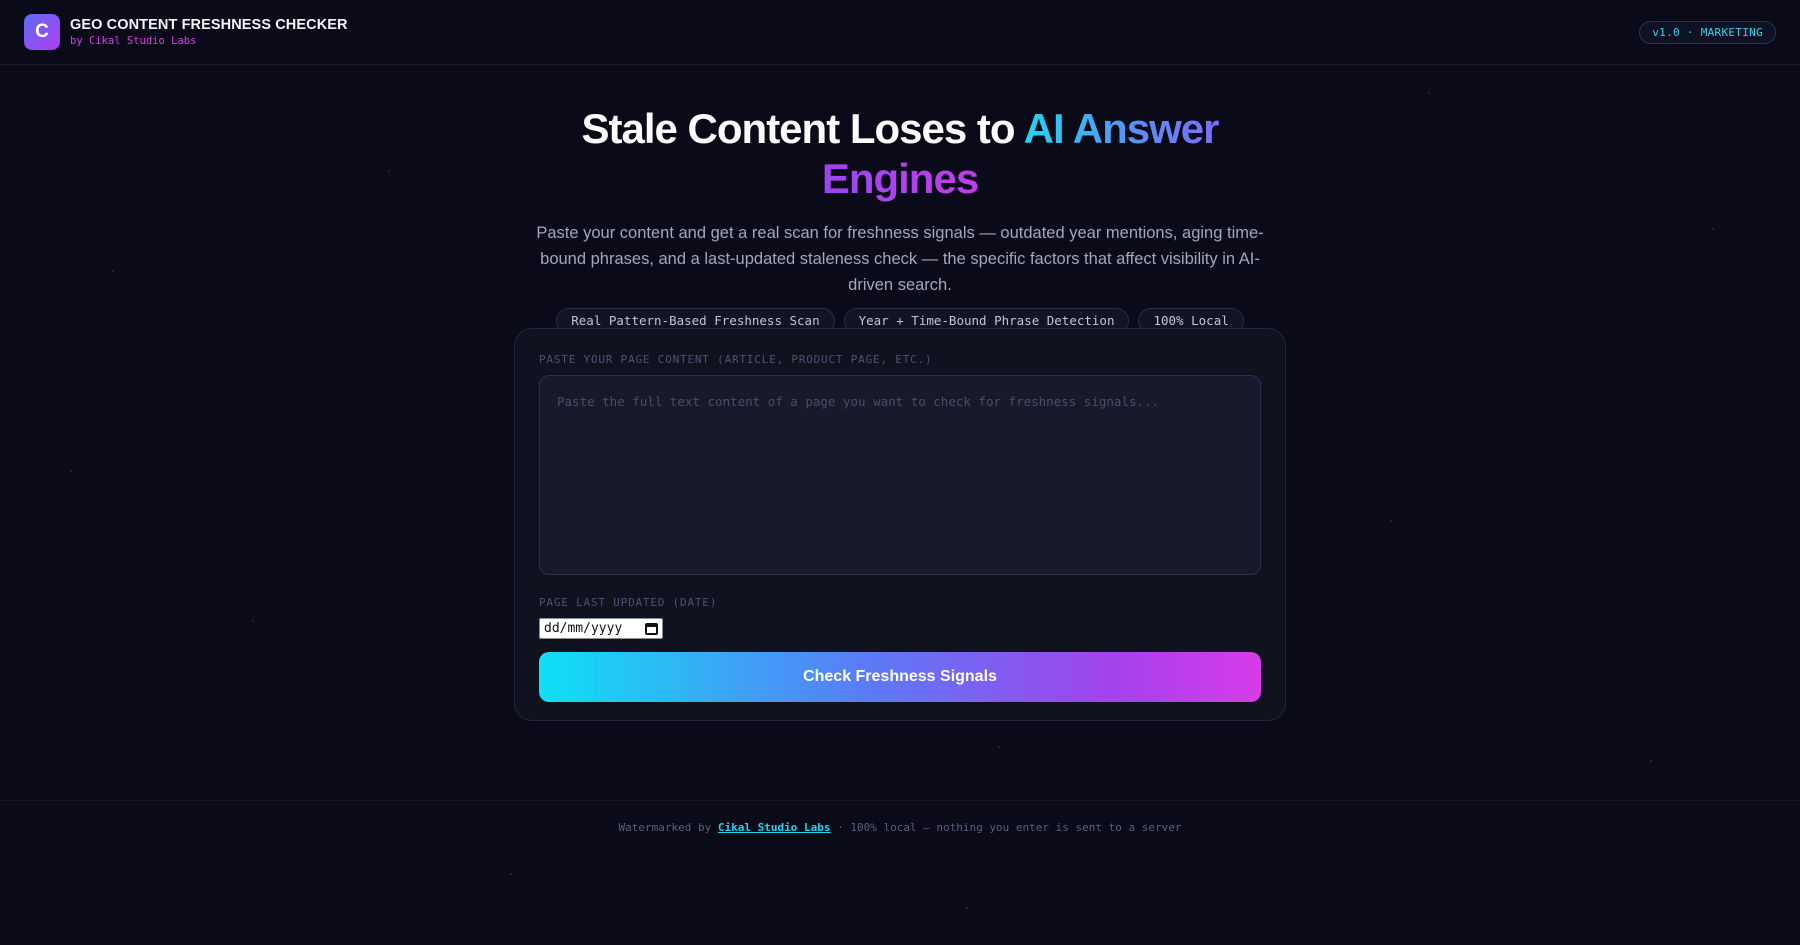  I want to click on cikal-studio-labs-link: Cikal Studio Labs, so click(774, 827).